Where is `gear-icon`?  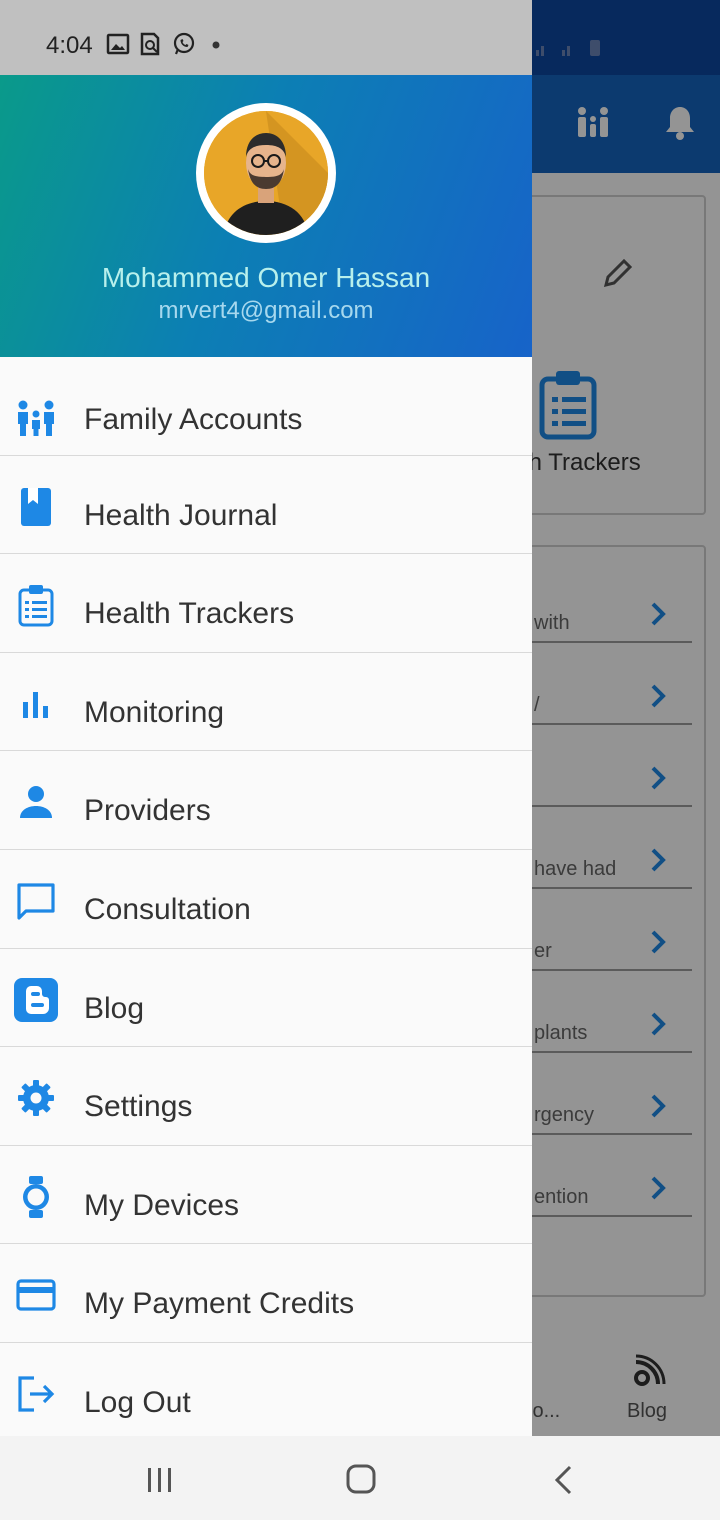 gear-icon is located at coordinates (36, 1098).